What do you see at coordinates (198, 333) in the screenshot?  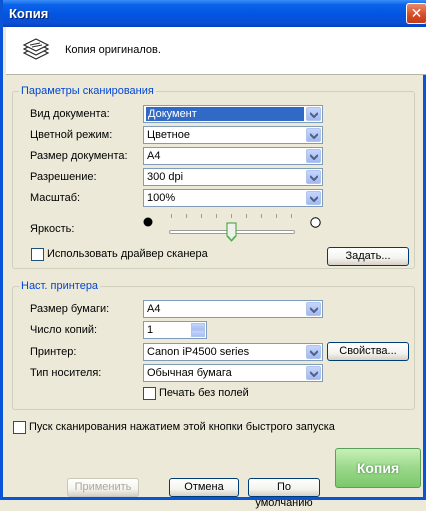 I see `spin-down-icon` at bounding box center [198, 333].